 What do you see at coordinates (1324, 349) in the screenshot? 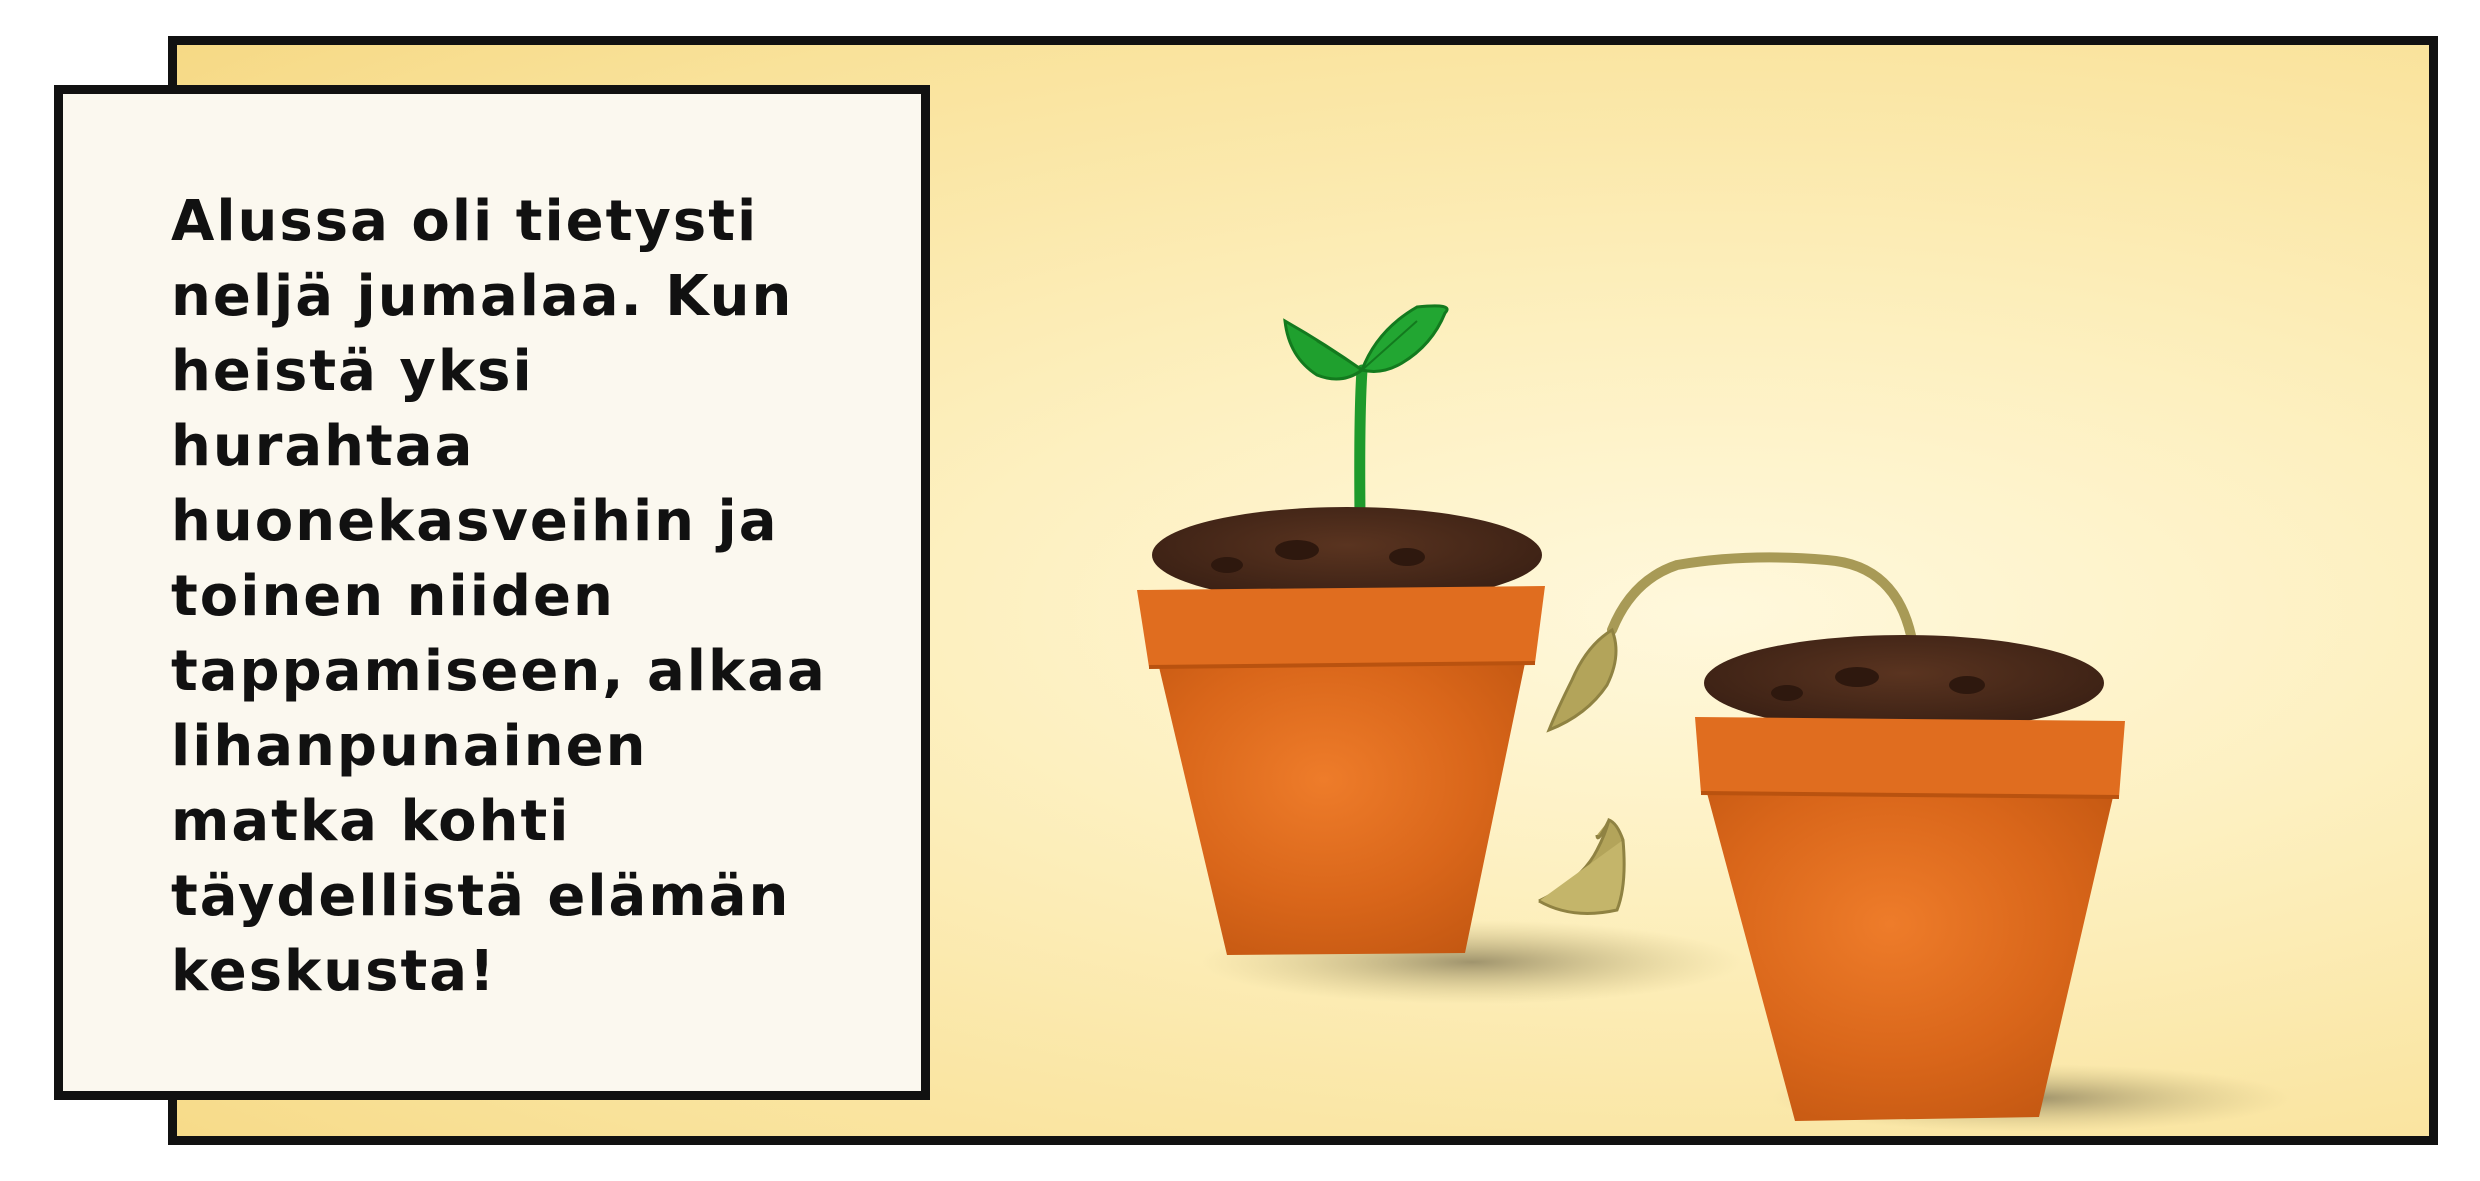
I see `sprout-leaf-left` at bounding box center [1324, 349].